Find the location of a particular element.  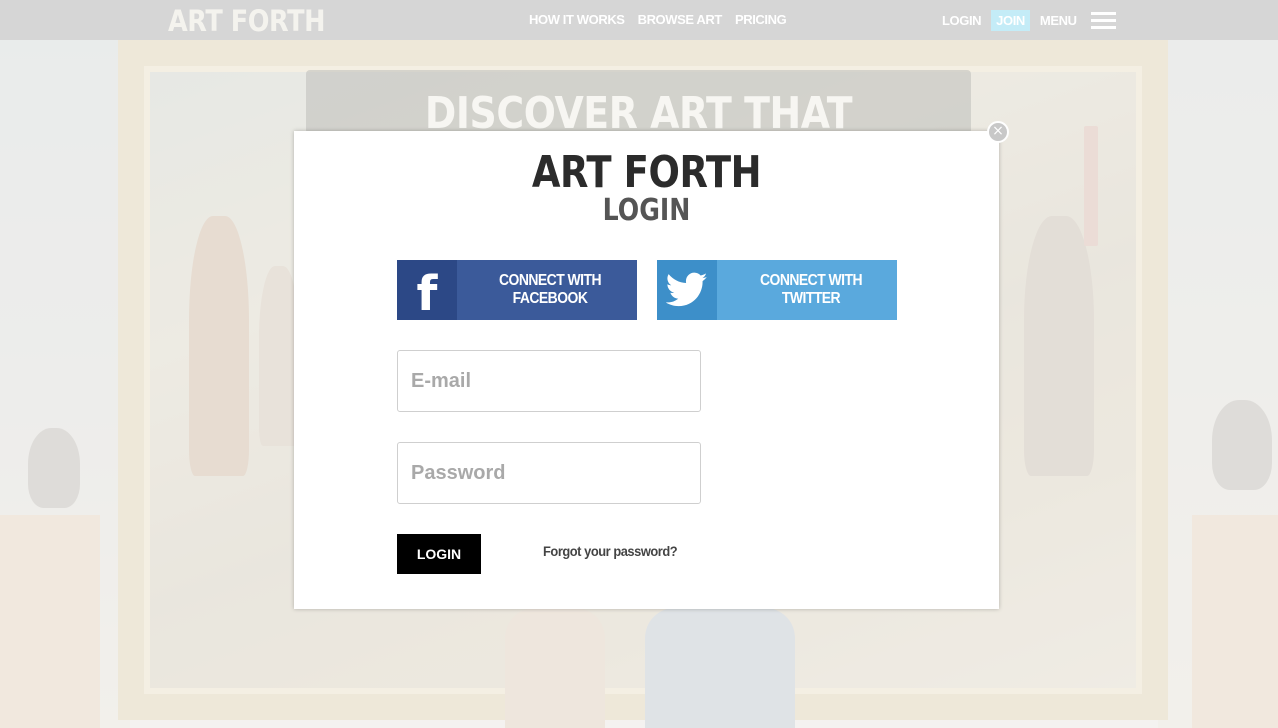

facebook-f-glyph: f is located at coordinates (427, 294).